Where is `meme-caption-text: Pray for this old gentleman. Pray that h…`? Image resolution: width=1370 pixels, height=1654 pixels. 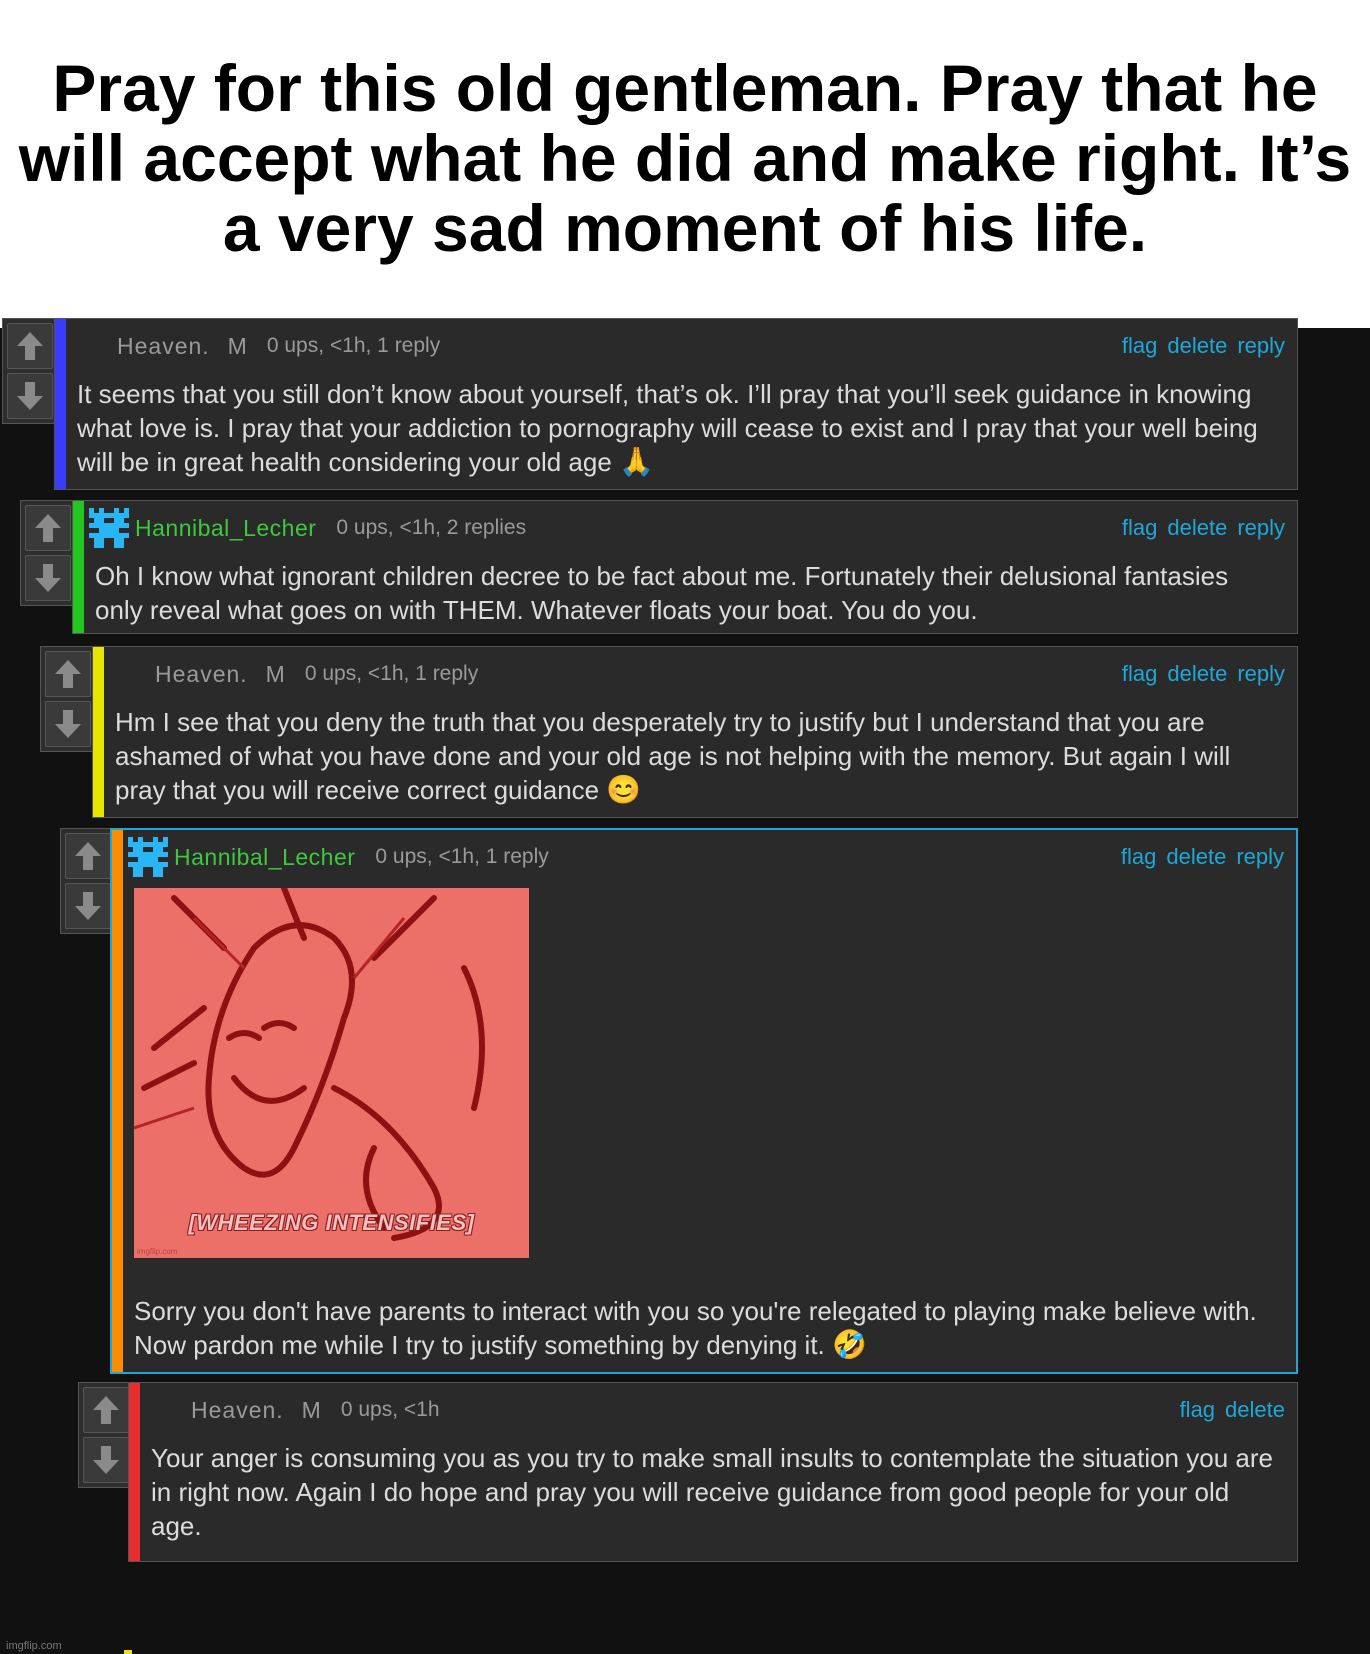 meme-caption-text: Pray for this old gentleman. Pray that h… is located at coordinates (685, 158).